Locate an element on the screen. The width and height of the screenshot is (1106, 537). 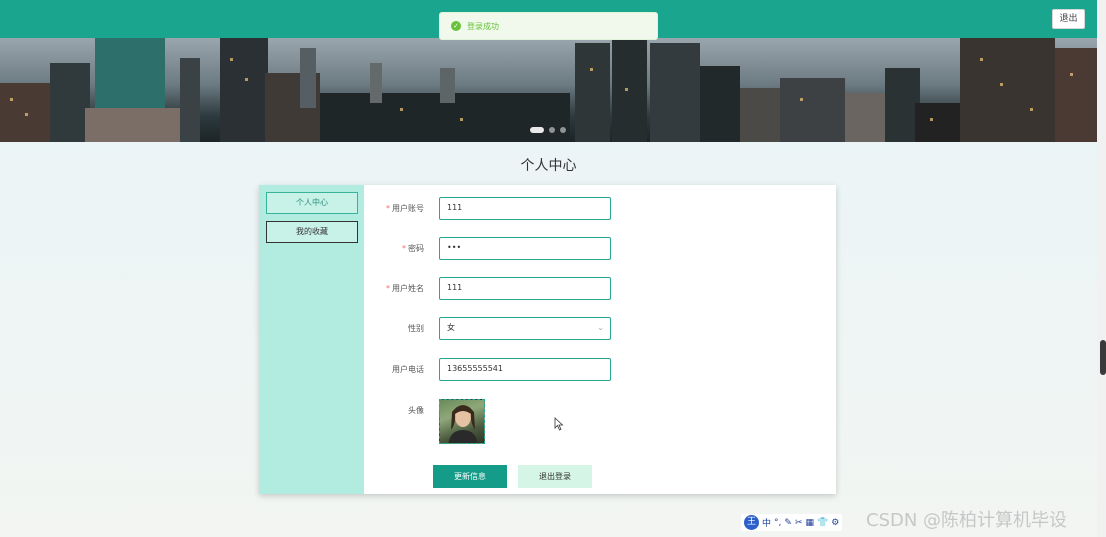
avatar-image is located at coordinates (463, 424).